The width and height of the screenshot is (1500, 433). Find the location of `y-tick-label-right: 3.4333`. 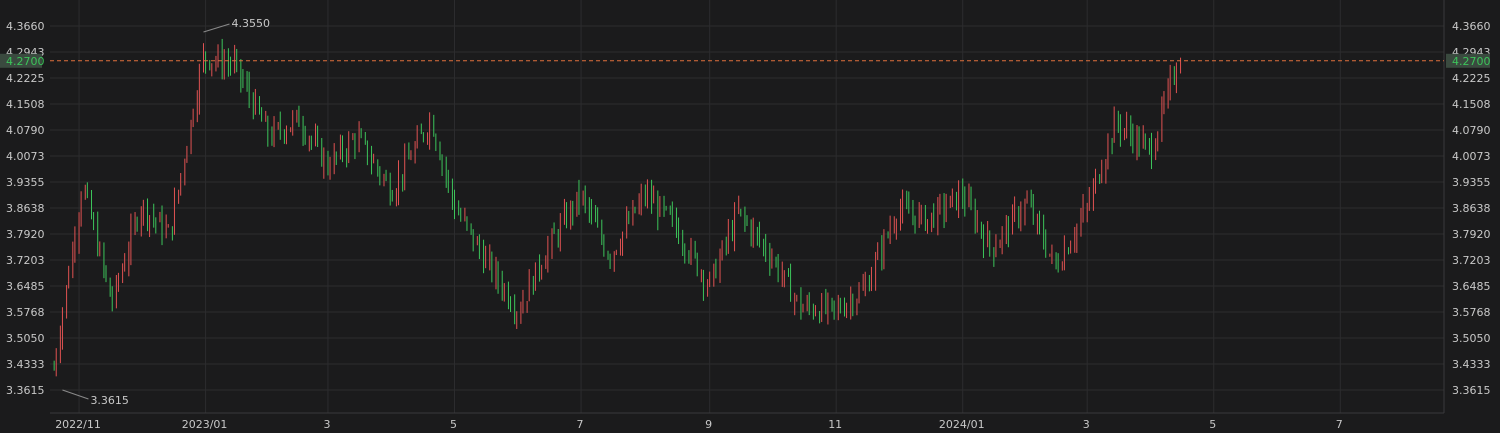

y-tick-label-right: 3.4333 is located at coordinates (1471, 364).